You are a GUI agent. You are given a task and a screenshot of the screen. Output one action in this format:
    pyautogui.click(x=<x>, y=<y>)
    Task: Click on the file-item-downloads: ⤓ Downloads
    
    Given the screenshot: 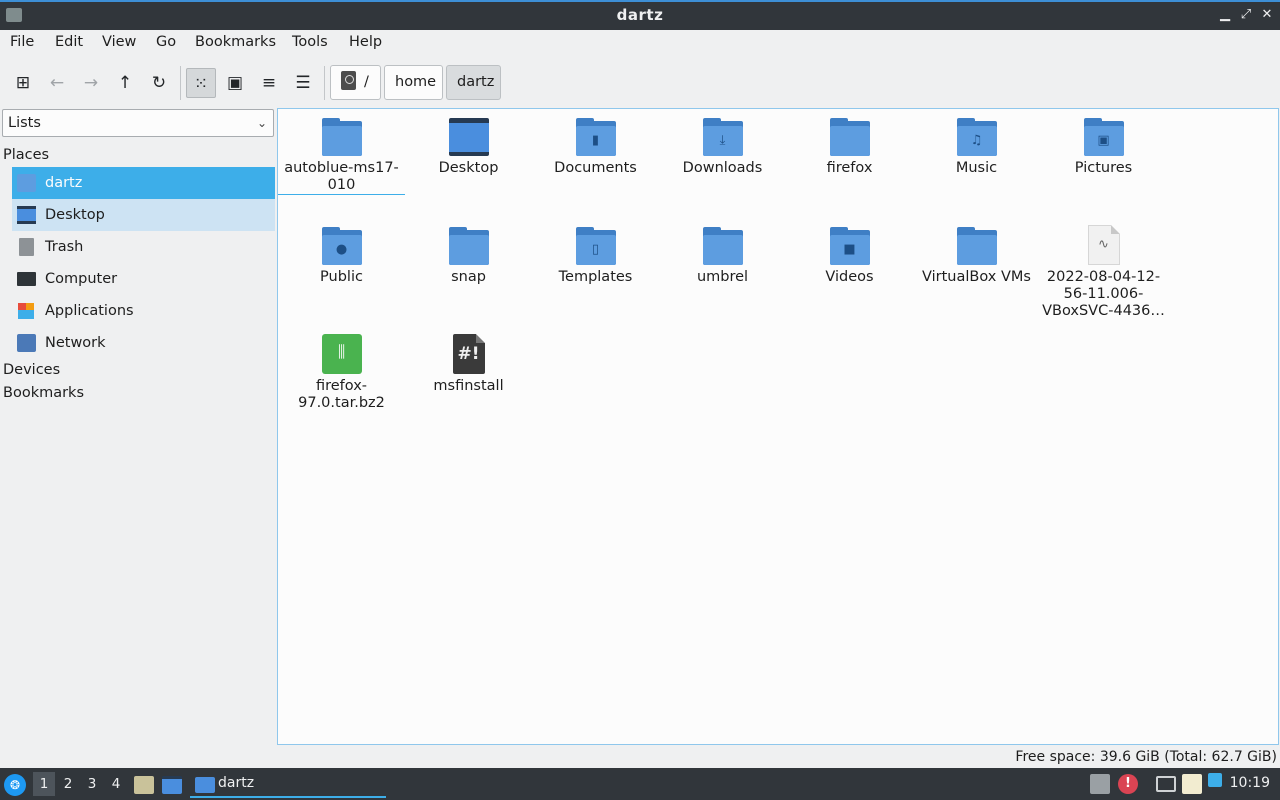 What is the action you would take?
    pyautogui.click(x=722, y=147)
    